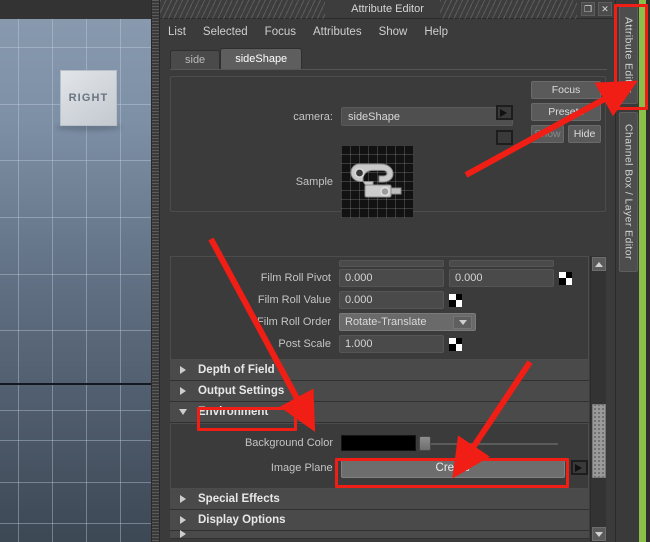 The image size is (650, 542). Describe the element at coordinates (547, 134) in the screenshot. I see `show-button: Show` at that location.